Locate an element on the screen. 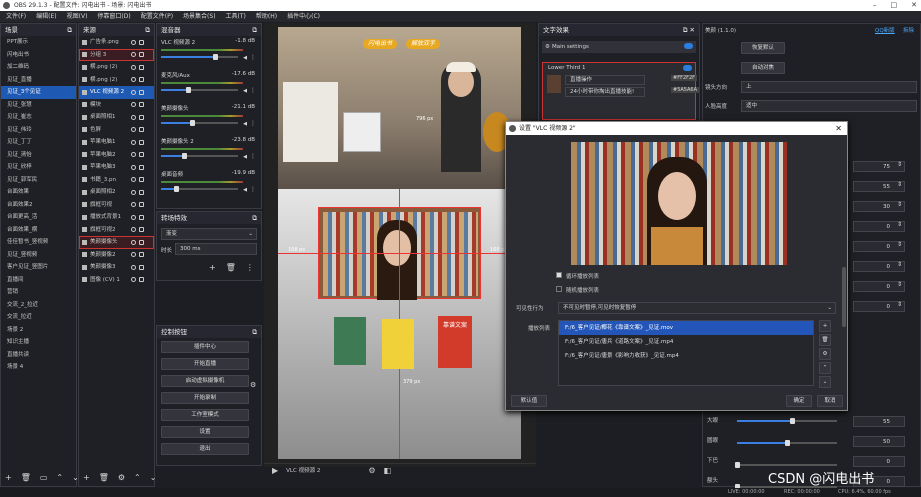 The width and height of the screenshot is (921, 497). scene-item: 直播间 is located at coordinates (38, 280).